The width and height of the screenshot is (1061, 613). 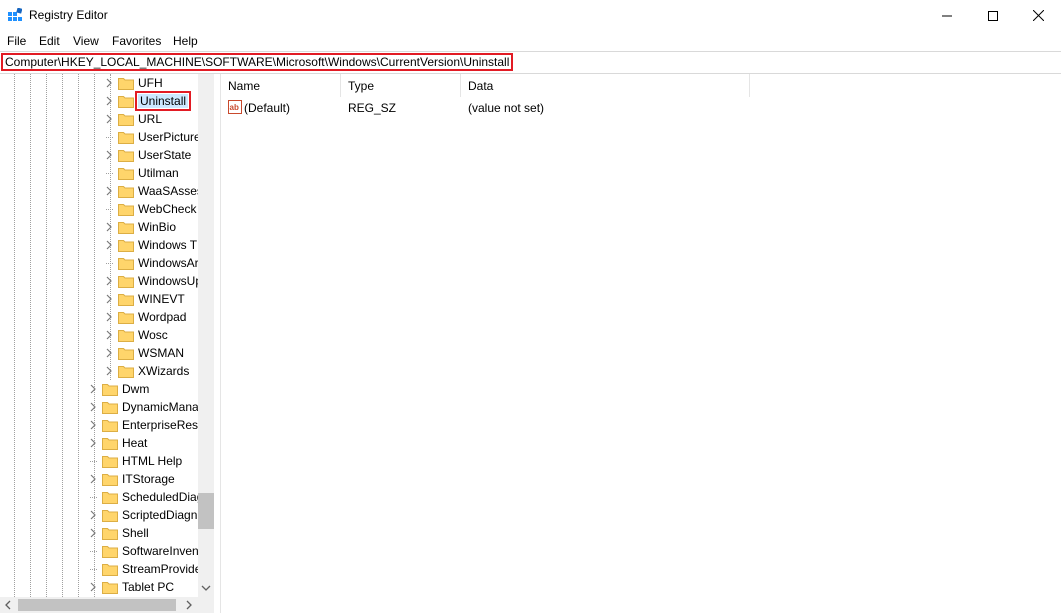 What do you see at coordinates (163, 497) in the screenshot?
I see `tree-node-label: ScheduledDiag` at bounding box center [163, 497].